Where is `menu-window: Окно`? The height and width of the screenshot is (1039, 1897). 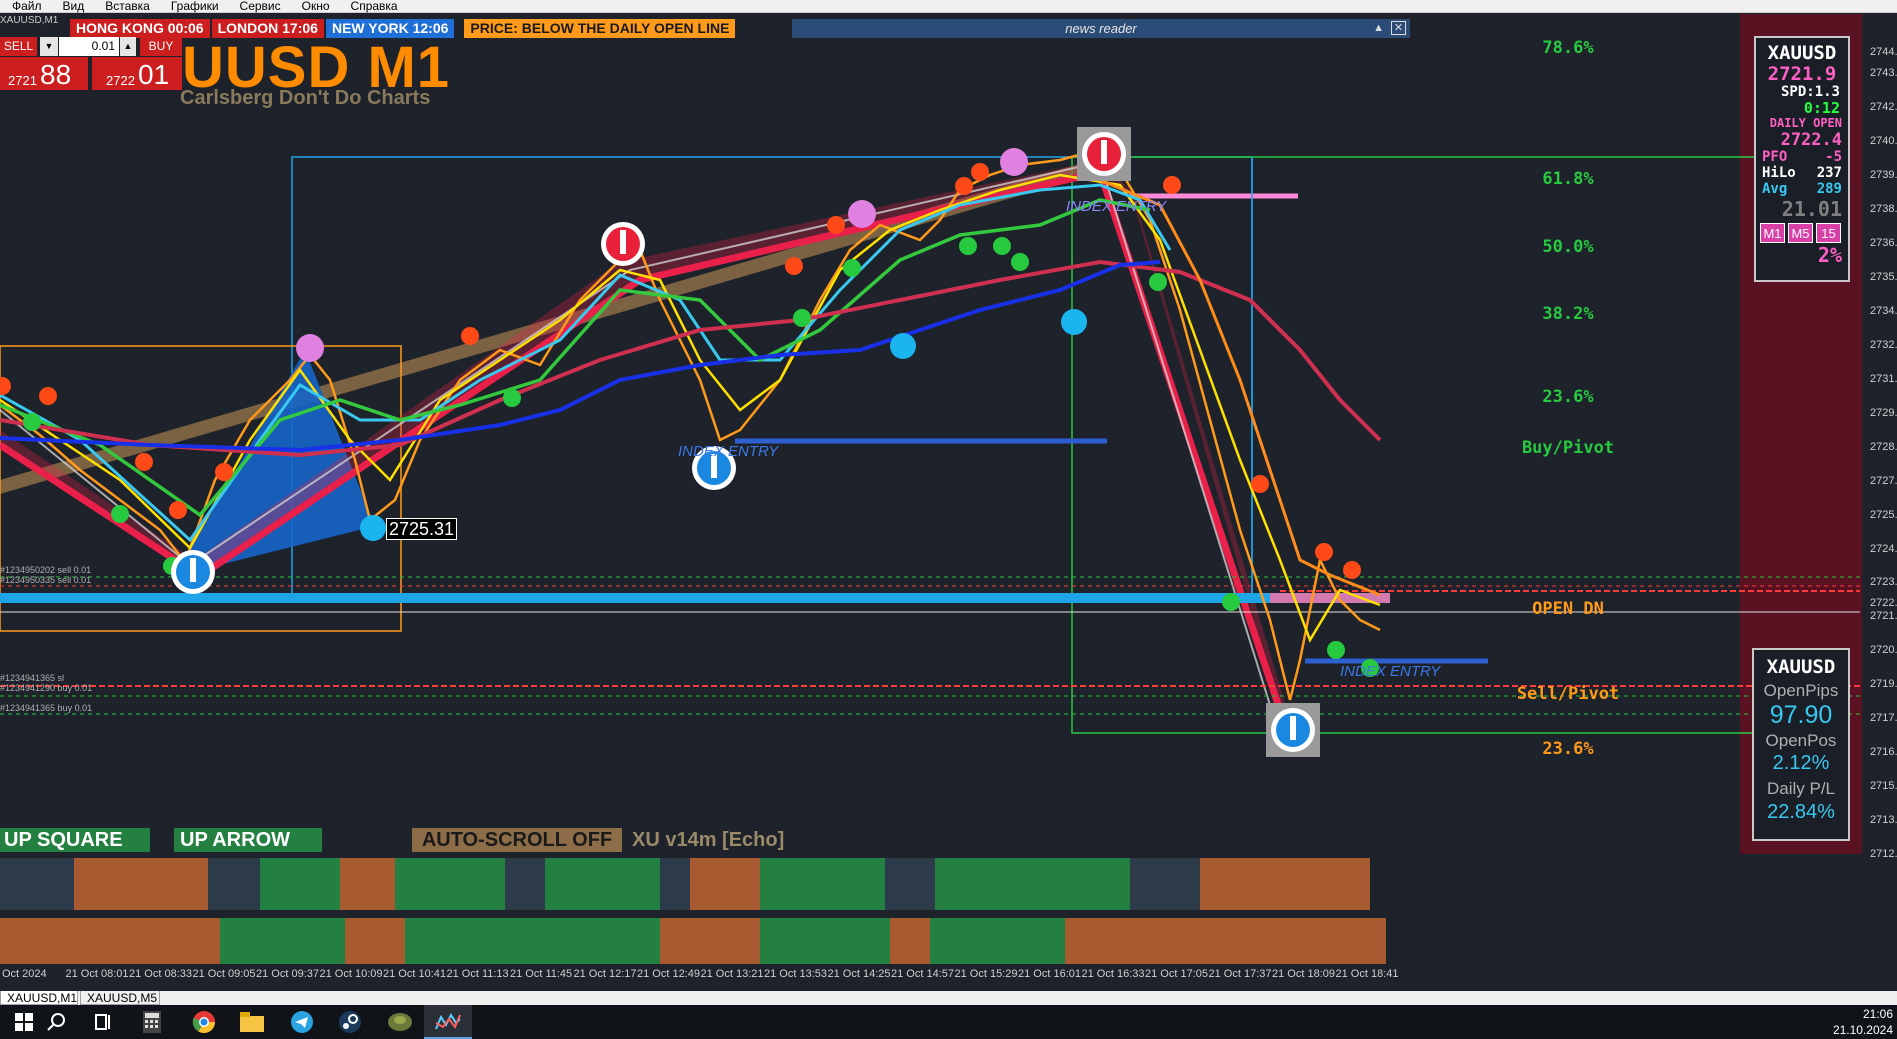
menu-window: Окно is located at coordinates (314, 6).